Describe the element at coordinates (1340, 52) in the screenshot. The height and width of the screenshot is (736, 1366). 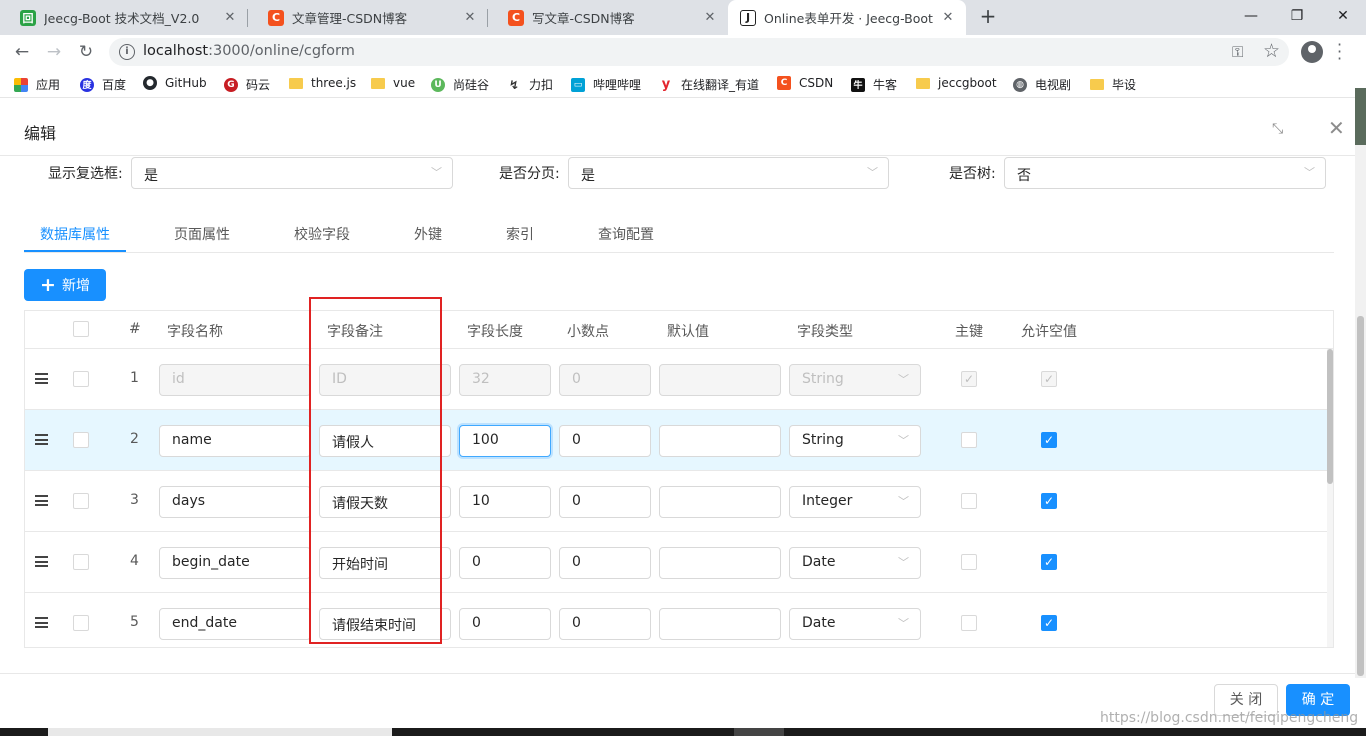
I see `menu-kebab-icon: · · ·` at that location.